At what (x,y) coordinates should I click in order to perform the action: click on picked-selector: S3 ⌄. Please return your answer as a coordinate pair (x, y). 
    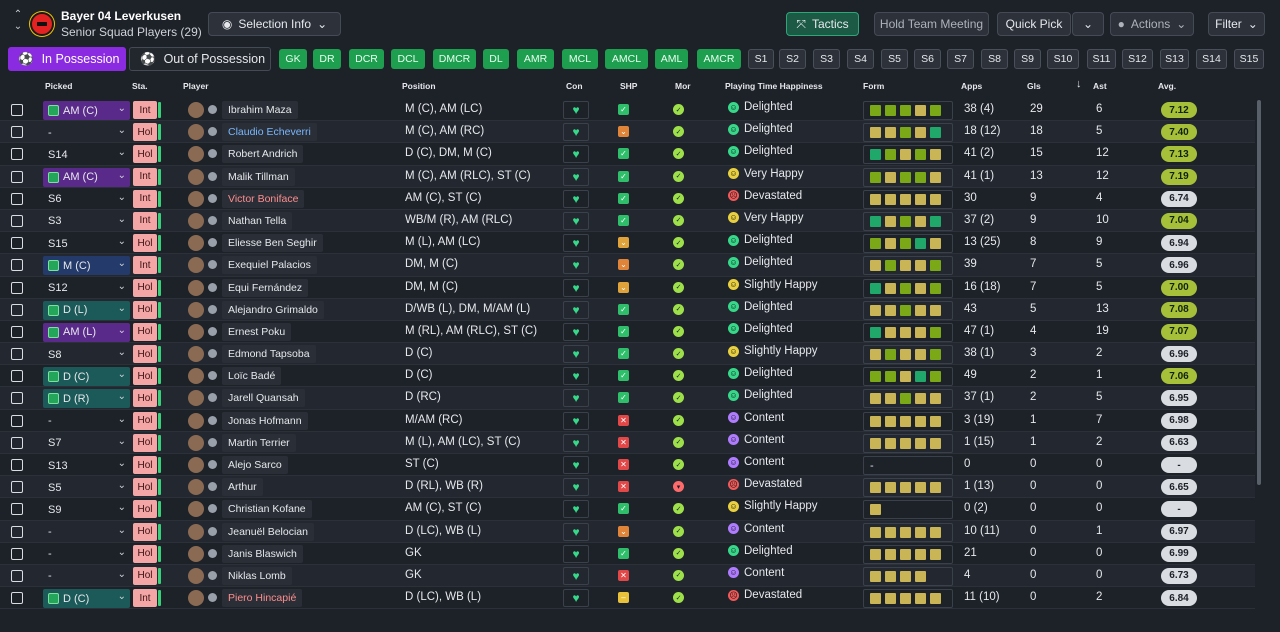
    Looking at the image, I should click on (86, 221).